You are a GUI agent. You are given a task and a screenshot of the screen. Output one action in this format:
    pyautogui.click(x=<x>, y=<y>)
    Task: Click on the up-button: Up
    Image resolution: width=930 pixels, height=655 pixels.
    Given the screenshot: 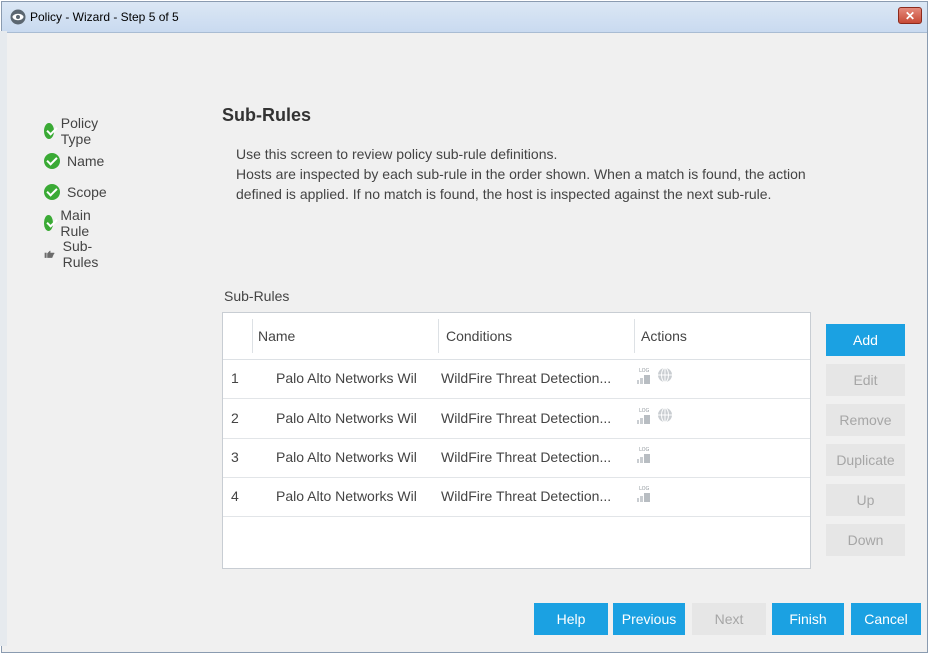 What is the action you would take?
    pyautogui.click(x=865, y=500)
    